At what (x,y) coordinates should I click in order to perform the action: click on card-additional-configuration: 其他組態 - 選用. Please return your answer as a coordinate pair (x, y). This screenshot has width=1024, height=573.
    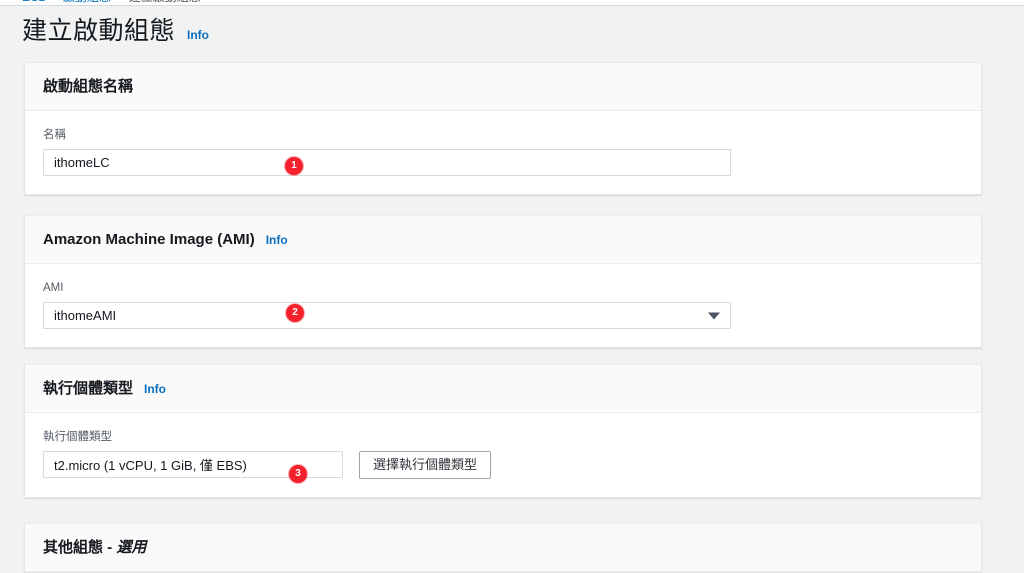
    Looking at the image, I should click on (503, 548).